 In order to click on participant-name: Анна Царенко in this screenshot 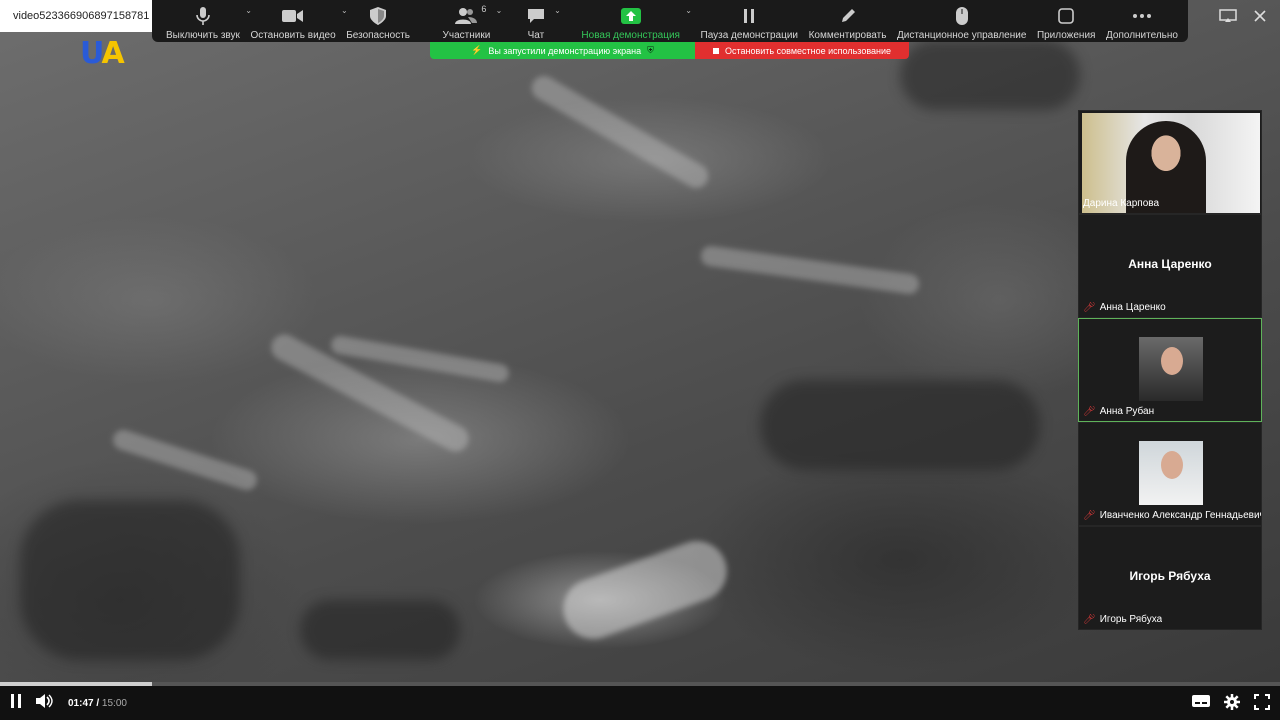, I will do `click(1132, 307)`.